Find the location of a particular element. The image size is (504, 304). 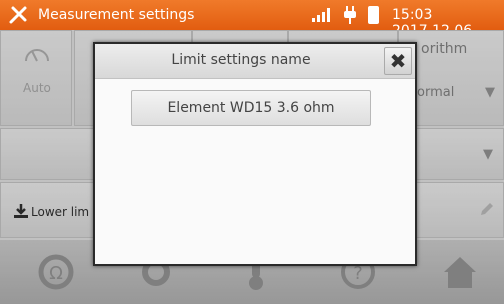

power-plug-icon is located at coordinates (350, 15).